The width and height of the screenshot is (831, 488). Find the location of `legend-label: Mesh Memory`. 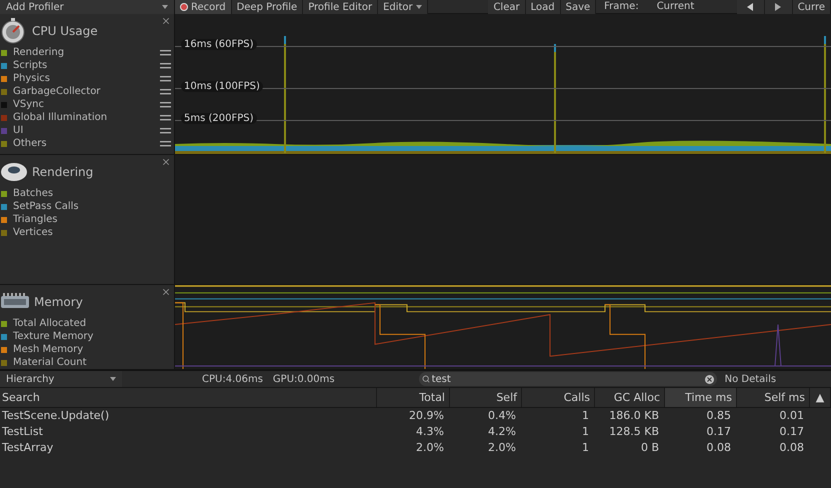

legend-label: Mesh Memory is located at coordinates (93, 349).